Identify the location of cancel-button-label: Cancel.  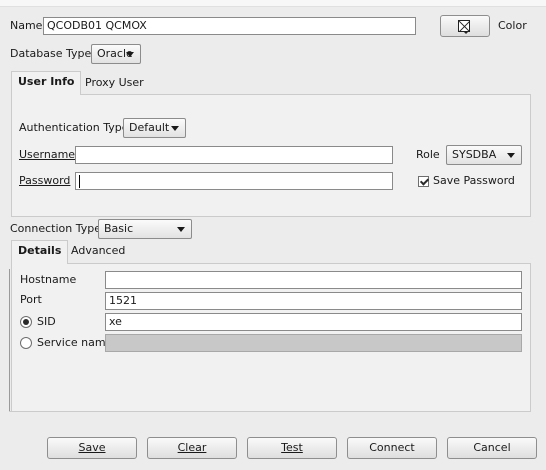
(492, 447).